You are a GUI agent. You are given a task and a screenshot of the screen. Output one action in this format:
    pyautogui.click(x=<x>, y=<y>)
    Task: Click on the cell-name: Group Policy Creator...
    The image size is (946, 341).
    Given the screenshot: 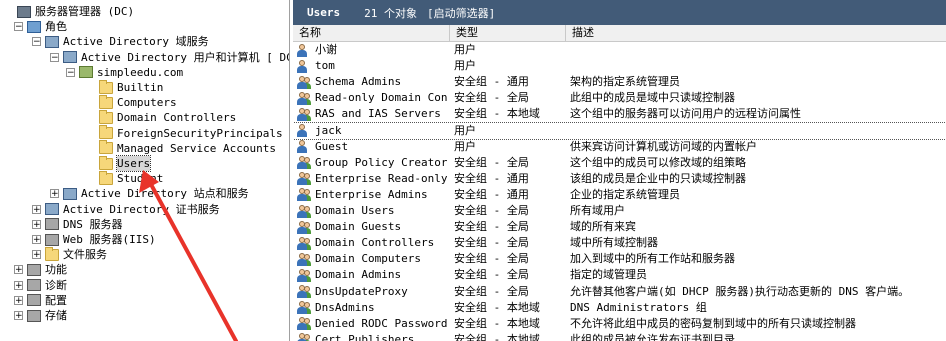 What is the action you would take?
    pyautogui.click(x=372, y=163)
    